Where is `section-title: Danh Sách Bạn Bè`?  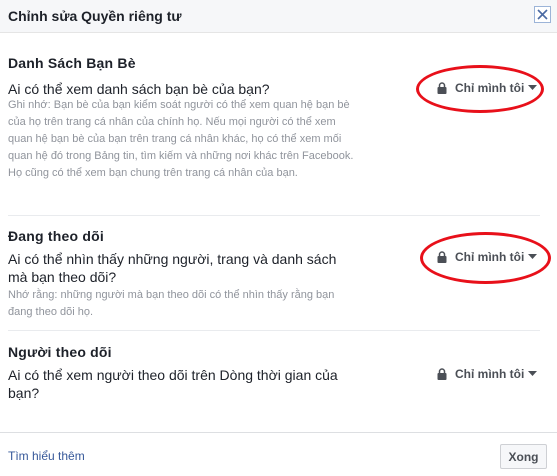
section-title: Danh Sách Bạn Bè is located at coordinates (72, 63).